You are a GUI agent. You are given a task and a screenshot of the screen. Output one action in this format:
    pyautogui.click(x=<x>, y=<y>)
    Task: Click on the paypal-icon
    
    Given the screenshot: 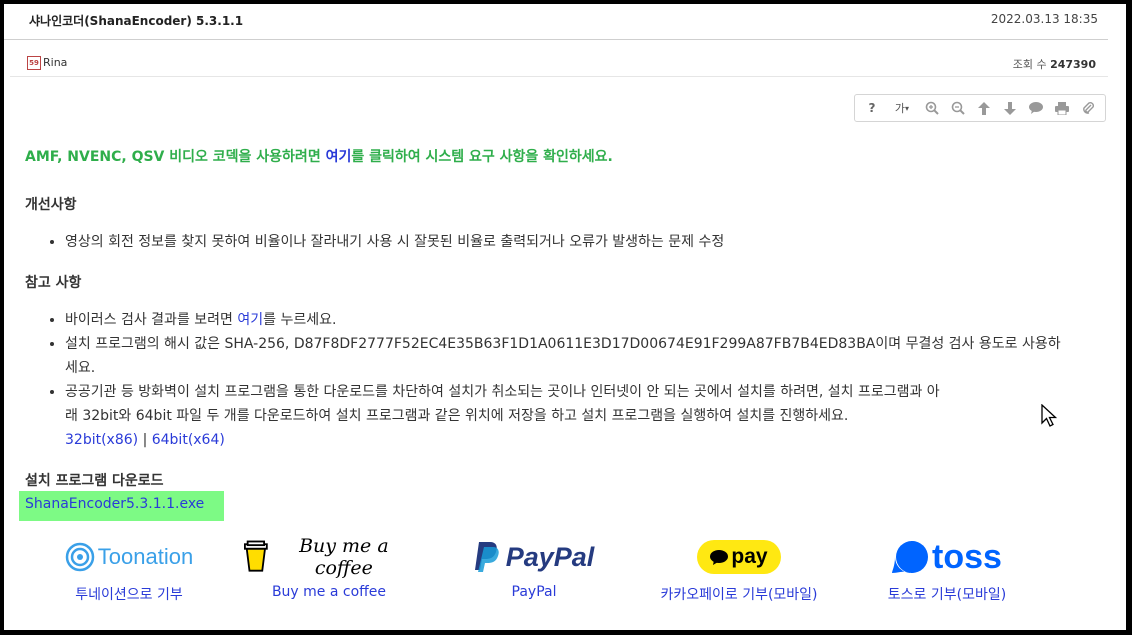 What is the action you would take?
    pyautogui.click(x=486, y=557)
    